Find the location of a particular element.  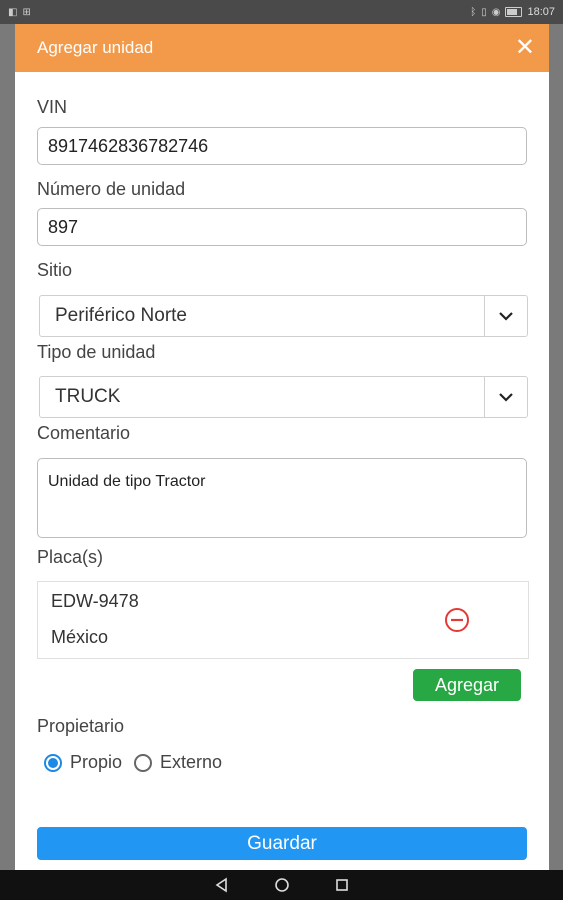

unit-number-label: Número de unidad is located at coordinates (111, 189).